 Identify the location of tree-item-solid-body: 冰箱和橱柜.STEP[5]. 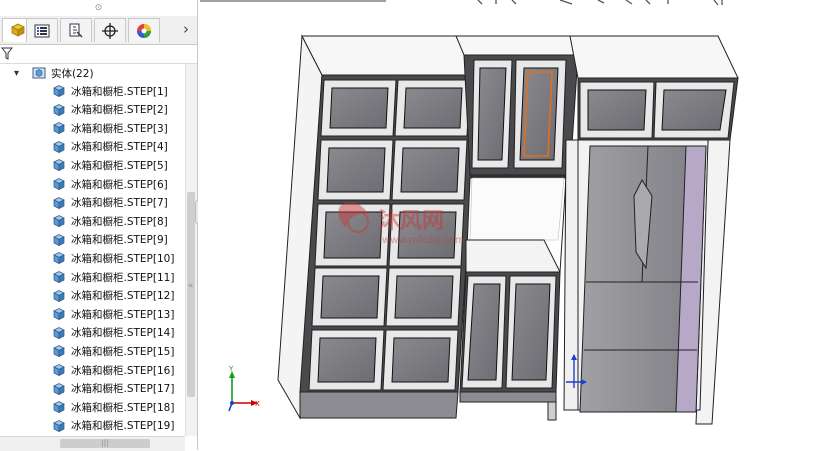
(110, 165).